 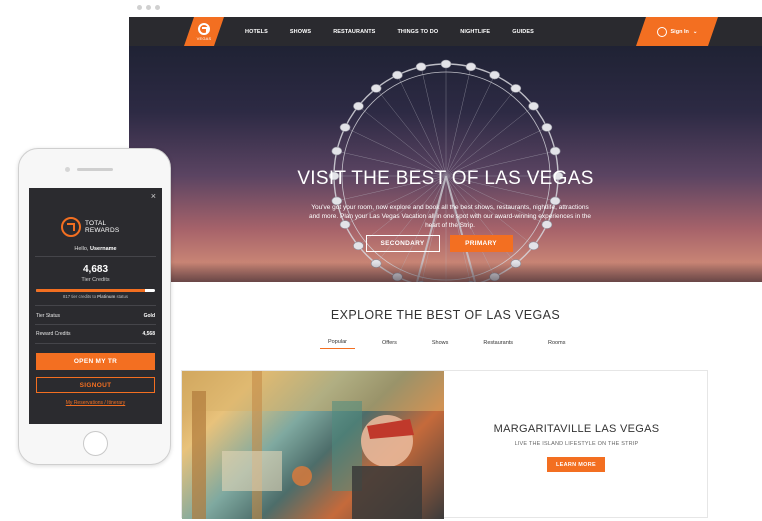 What do you see at coordinates (95, 334) in the screenshot?
I see `reward-credits-row: Reward Credits 4,568` at bounding box center [95, 334].